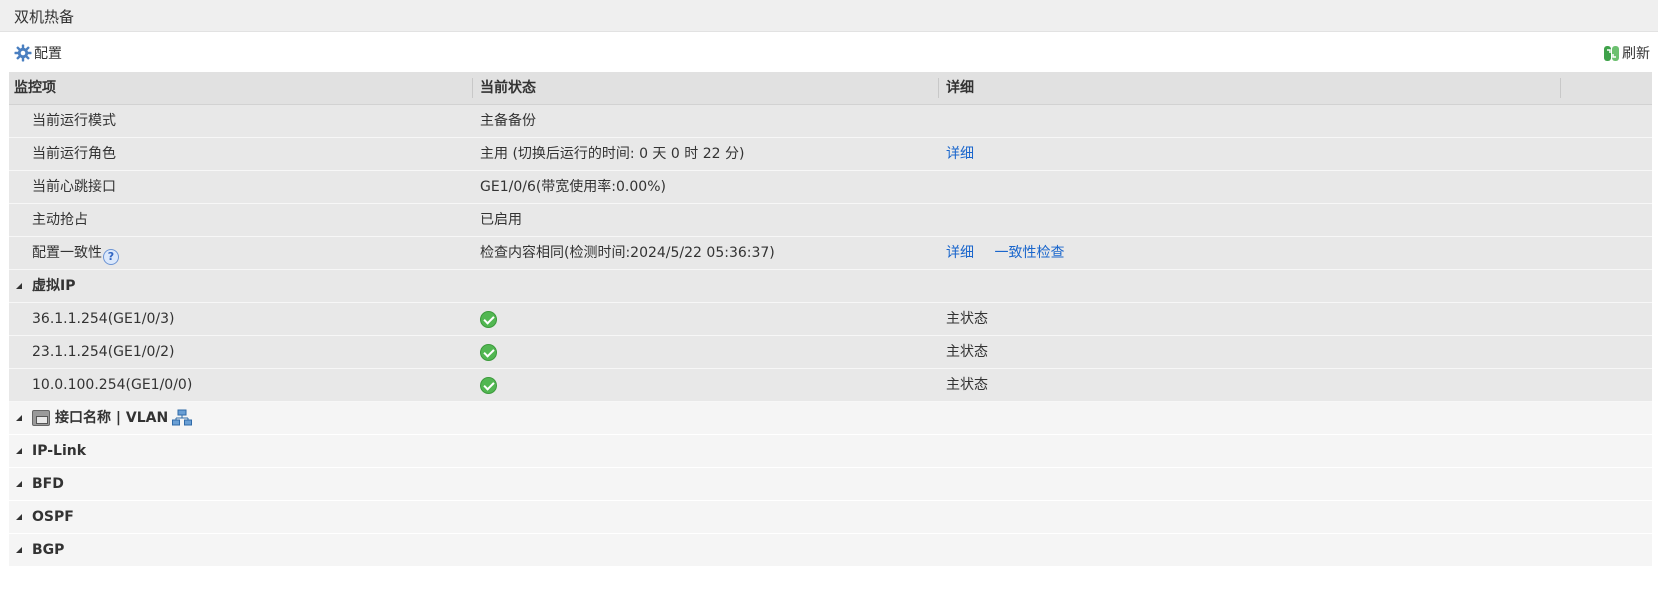 Image resolution: width=1658 pixels, height=603 pixels. I want to click on group-interface-vlan: 接口名称 | VLAN, so click(830, 418).